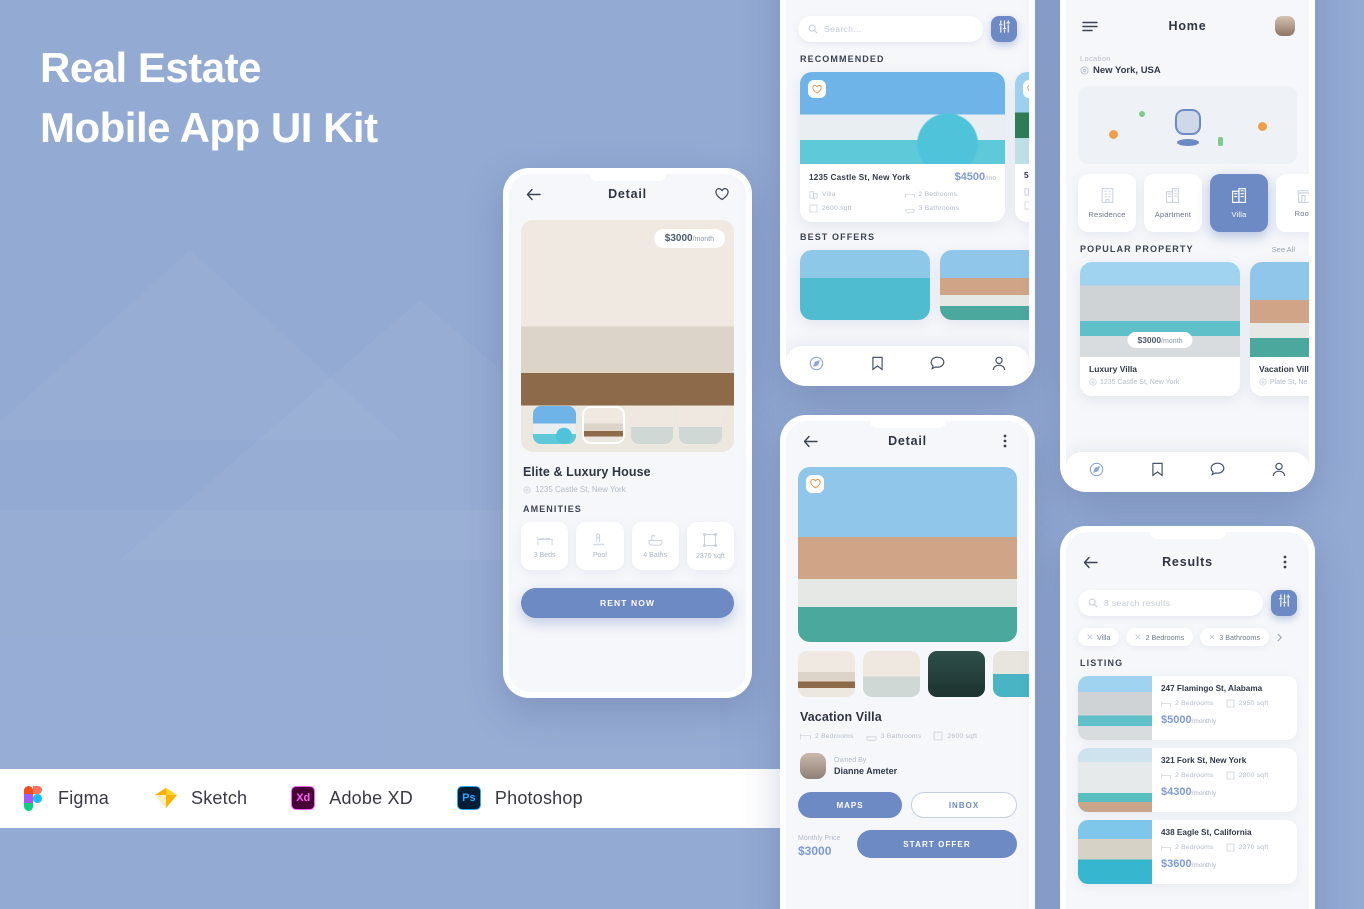 This screenshot has width=1364, height=909. Describe the element at coordinates (1149, 340) in the screenshot. I see `price-value: $3000` at that location.